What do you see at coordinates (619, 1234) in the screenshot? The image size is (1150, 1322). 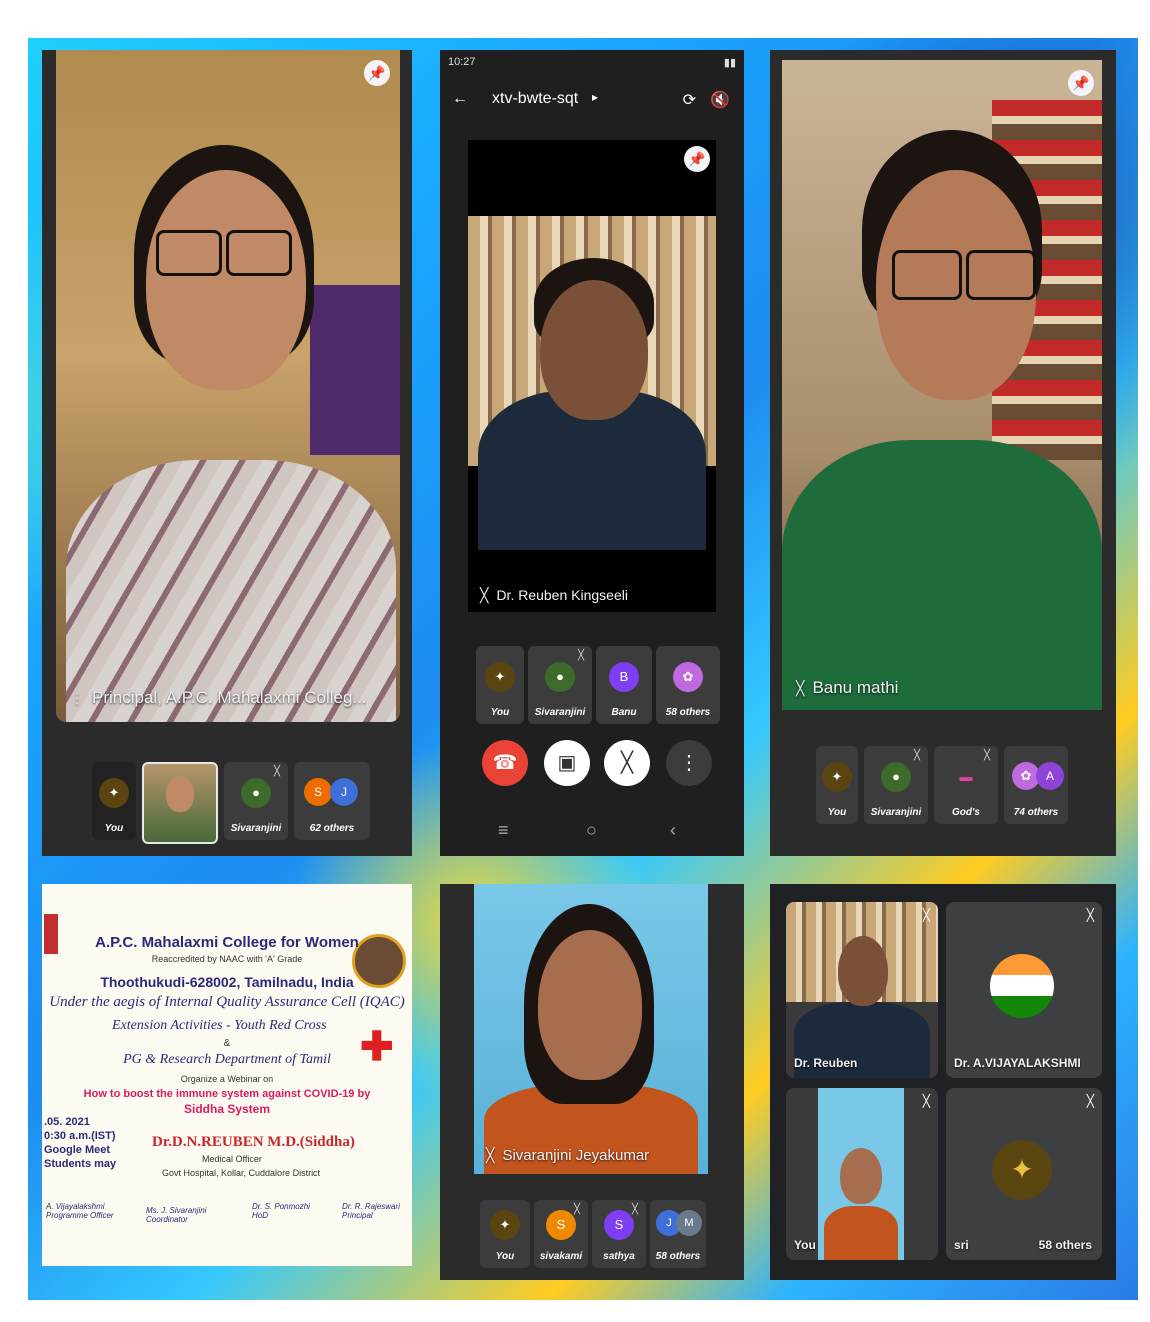 I see `tile-sathya: S ╳ sathya` at bounding box center [619, 1234].